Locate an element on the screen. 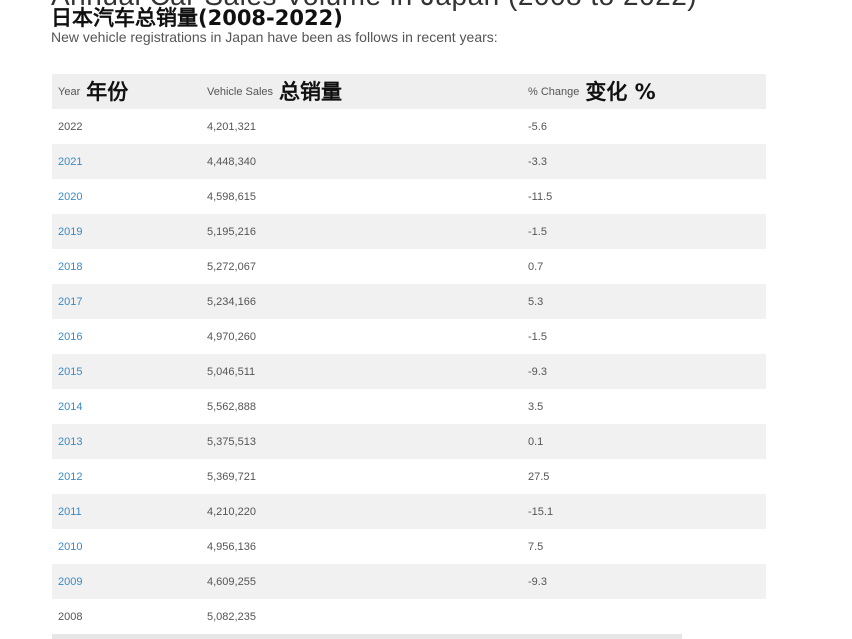 This screenshot has height=639, width=852. sales-cell: 5,272,067 is located at coordinates (231, 266).